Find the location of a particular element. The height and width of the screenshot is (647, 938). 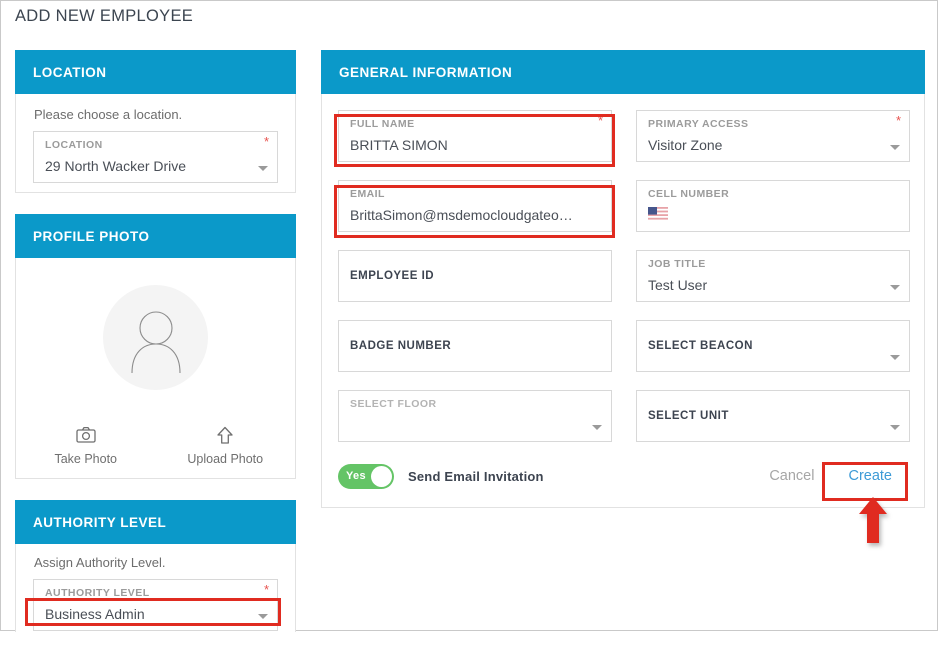

page-title: ADD NEW EMPLOYEE is located at coordinates (104, 16).